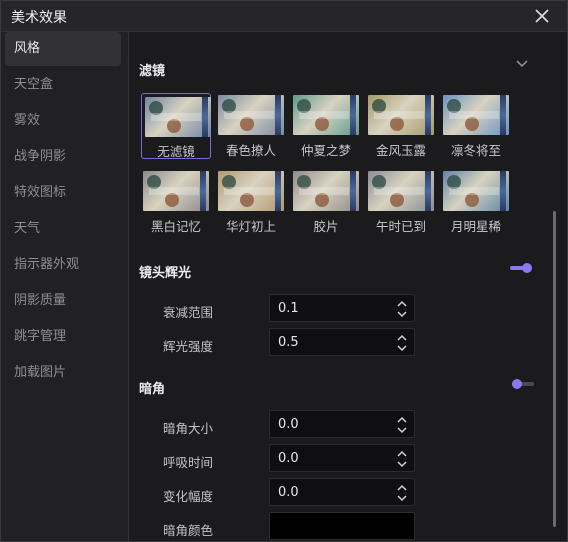 This screenshot has height=542, width=568. I want to click on title-bar: 美术效果, so click(284, 16).